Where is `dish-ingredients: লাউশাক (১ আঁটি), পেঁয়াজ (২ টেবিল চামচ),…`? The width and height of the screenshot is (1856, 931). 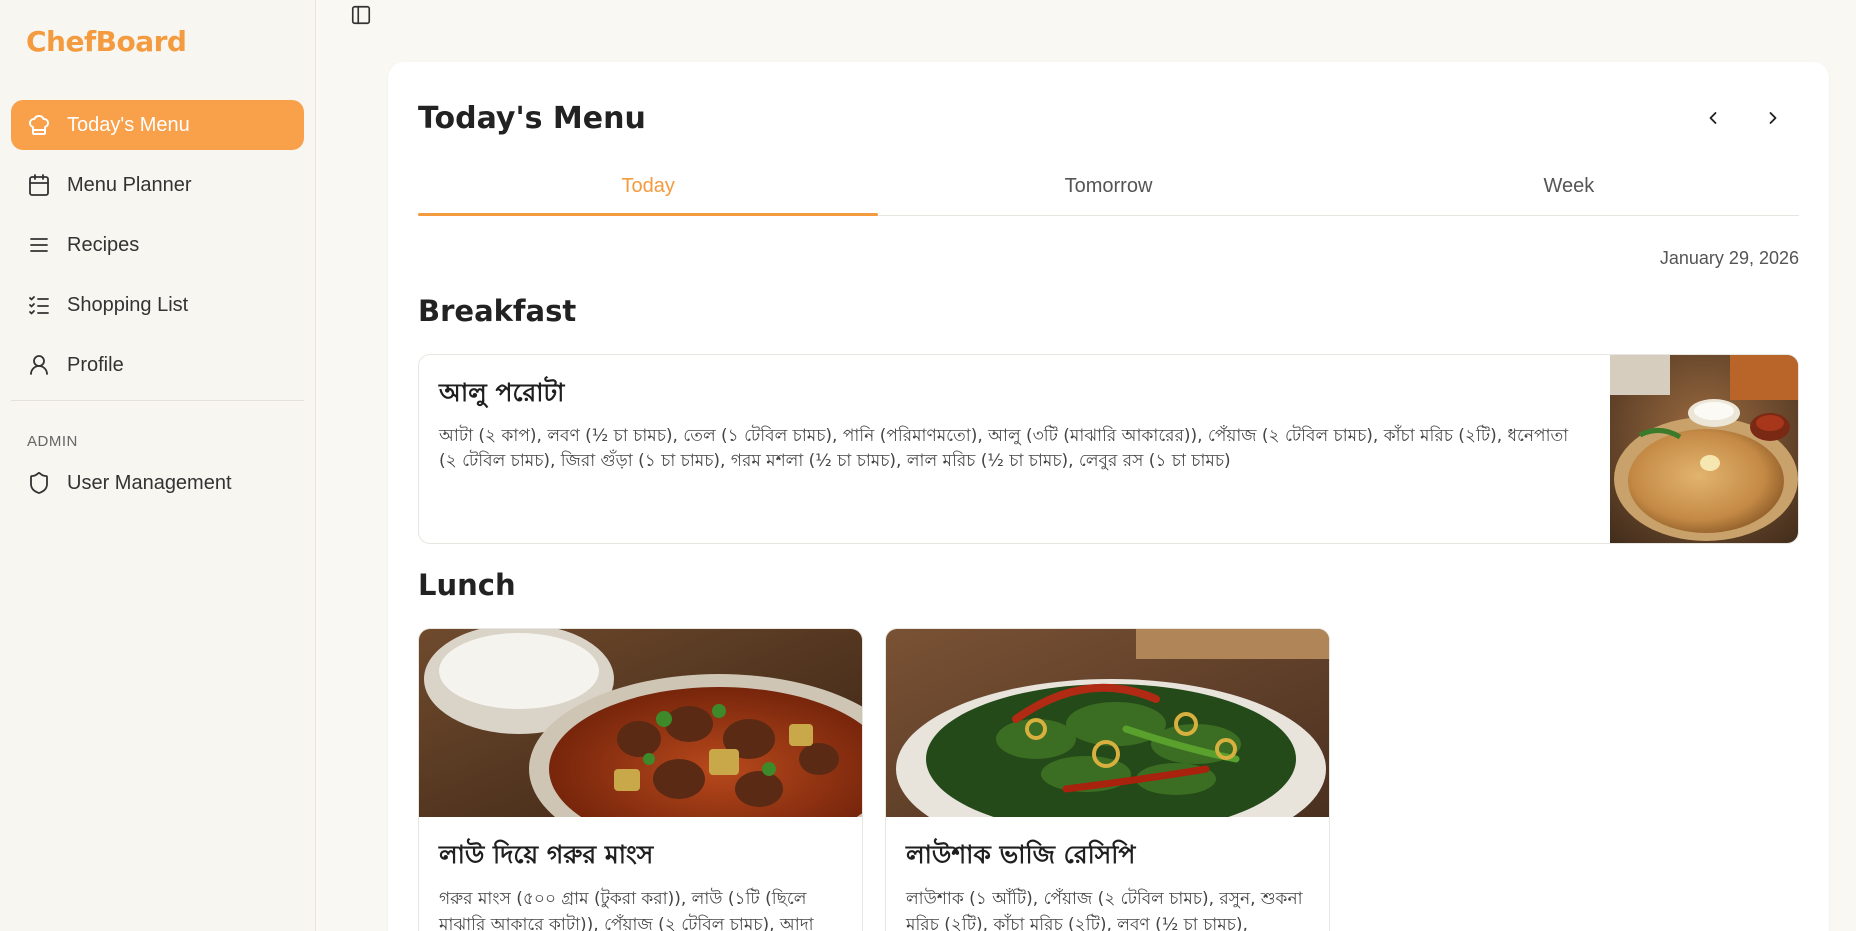 dish-ingredients: লাউশাক (১ আঁটি), পেঁয়াজ (২ টেবিল চামচ),… is located at coordinates (1104, 910).